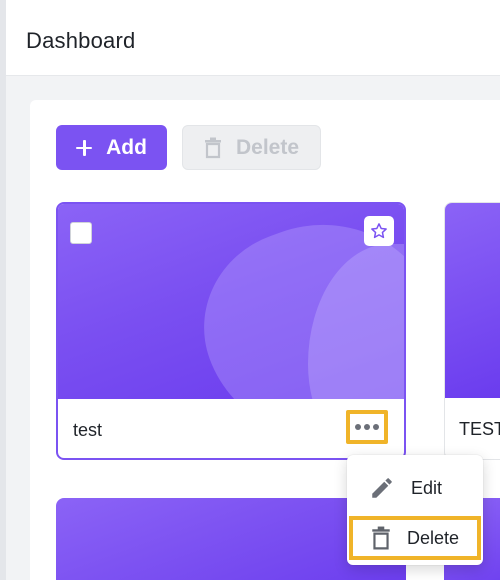  Describe the element at coordinates (126, 147) in the screenshot. I see `add-button-label: Add` at that location.